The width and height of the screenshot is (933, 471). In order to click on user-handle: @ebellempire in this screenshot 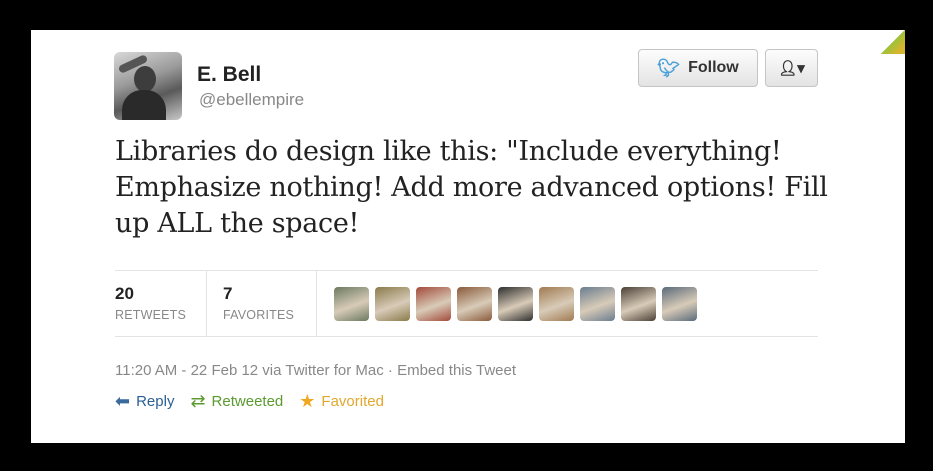, I will do `click(251, 100)`.